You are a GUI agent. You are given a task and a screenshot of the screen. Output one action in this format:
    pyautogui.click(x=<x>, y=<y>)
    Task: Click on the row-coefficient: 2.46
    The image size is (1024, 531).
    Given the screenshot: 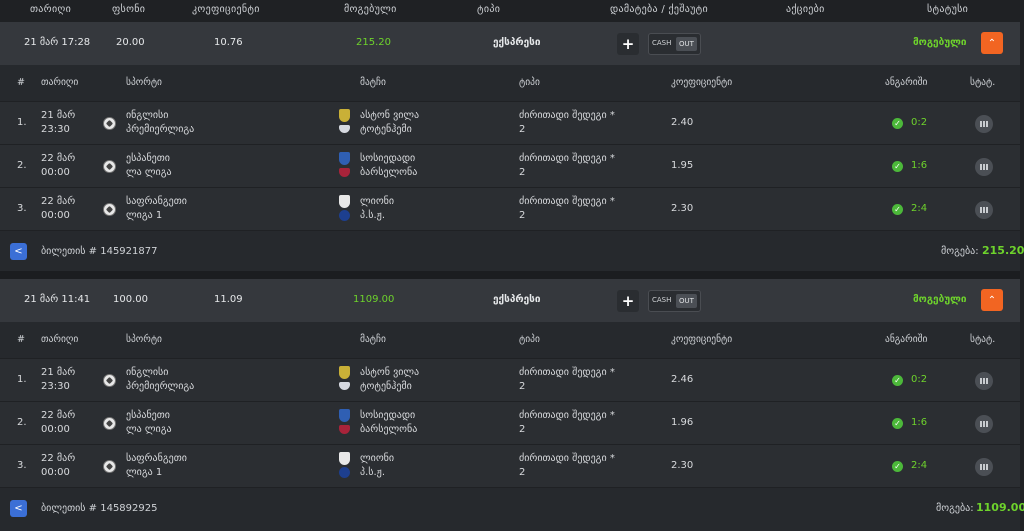 What is the action you would take?
    pyautogui.click(x=682, y=379)
    